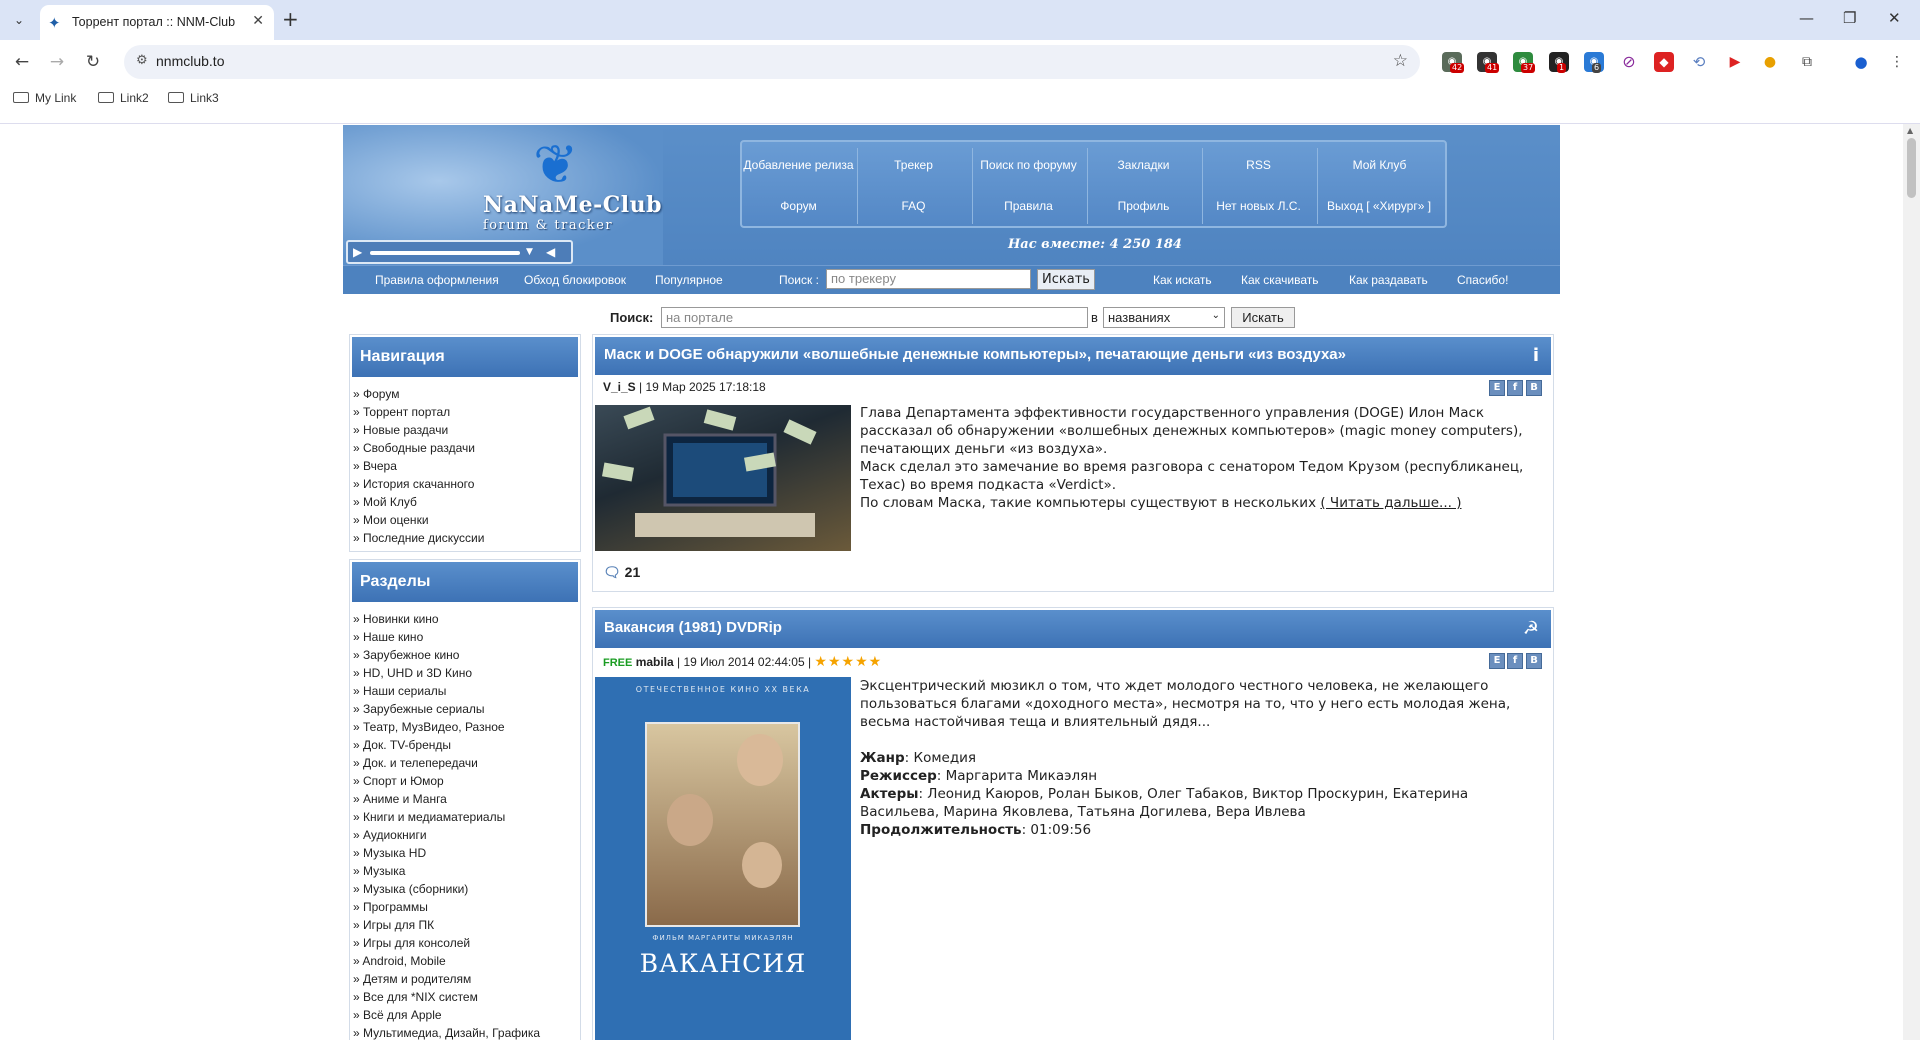  I want to click on menu-rules: Правила, so click(1028, 206).